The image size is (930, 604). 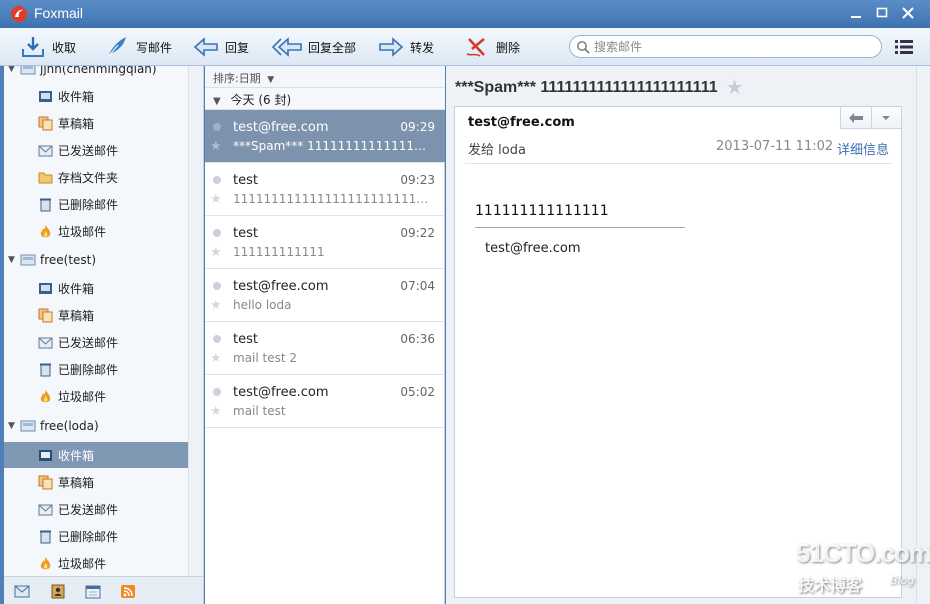 What do you see at coordinates (904, 47) in the screenshot?
I see `menu-list-icon` at bounding box center [904, 47].